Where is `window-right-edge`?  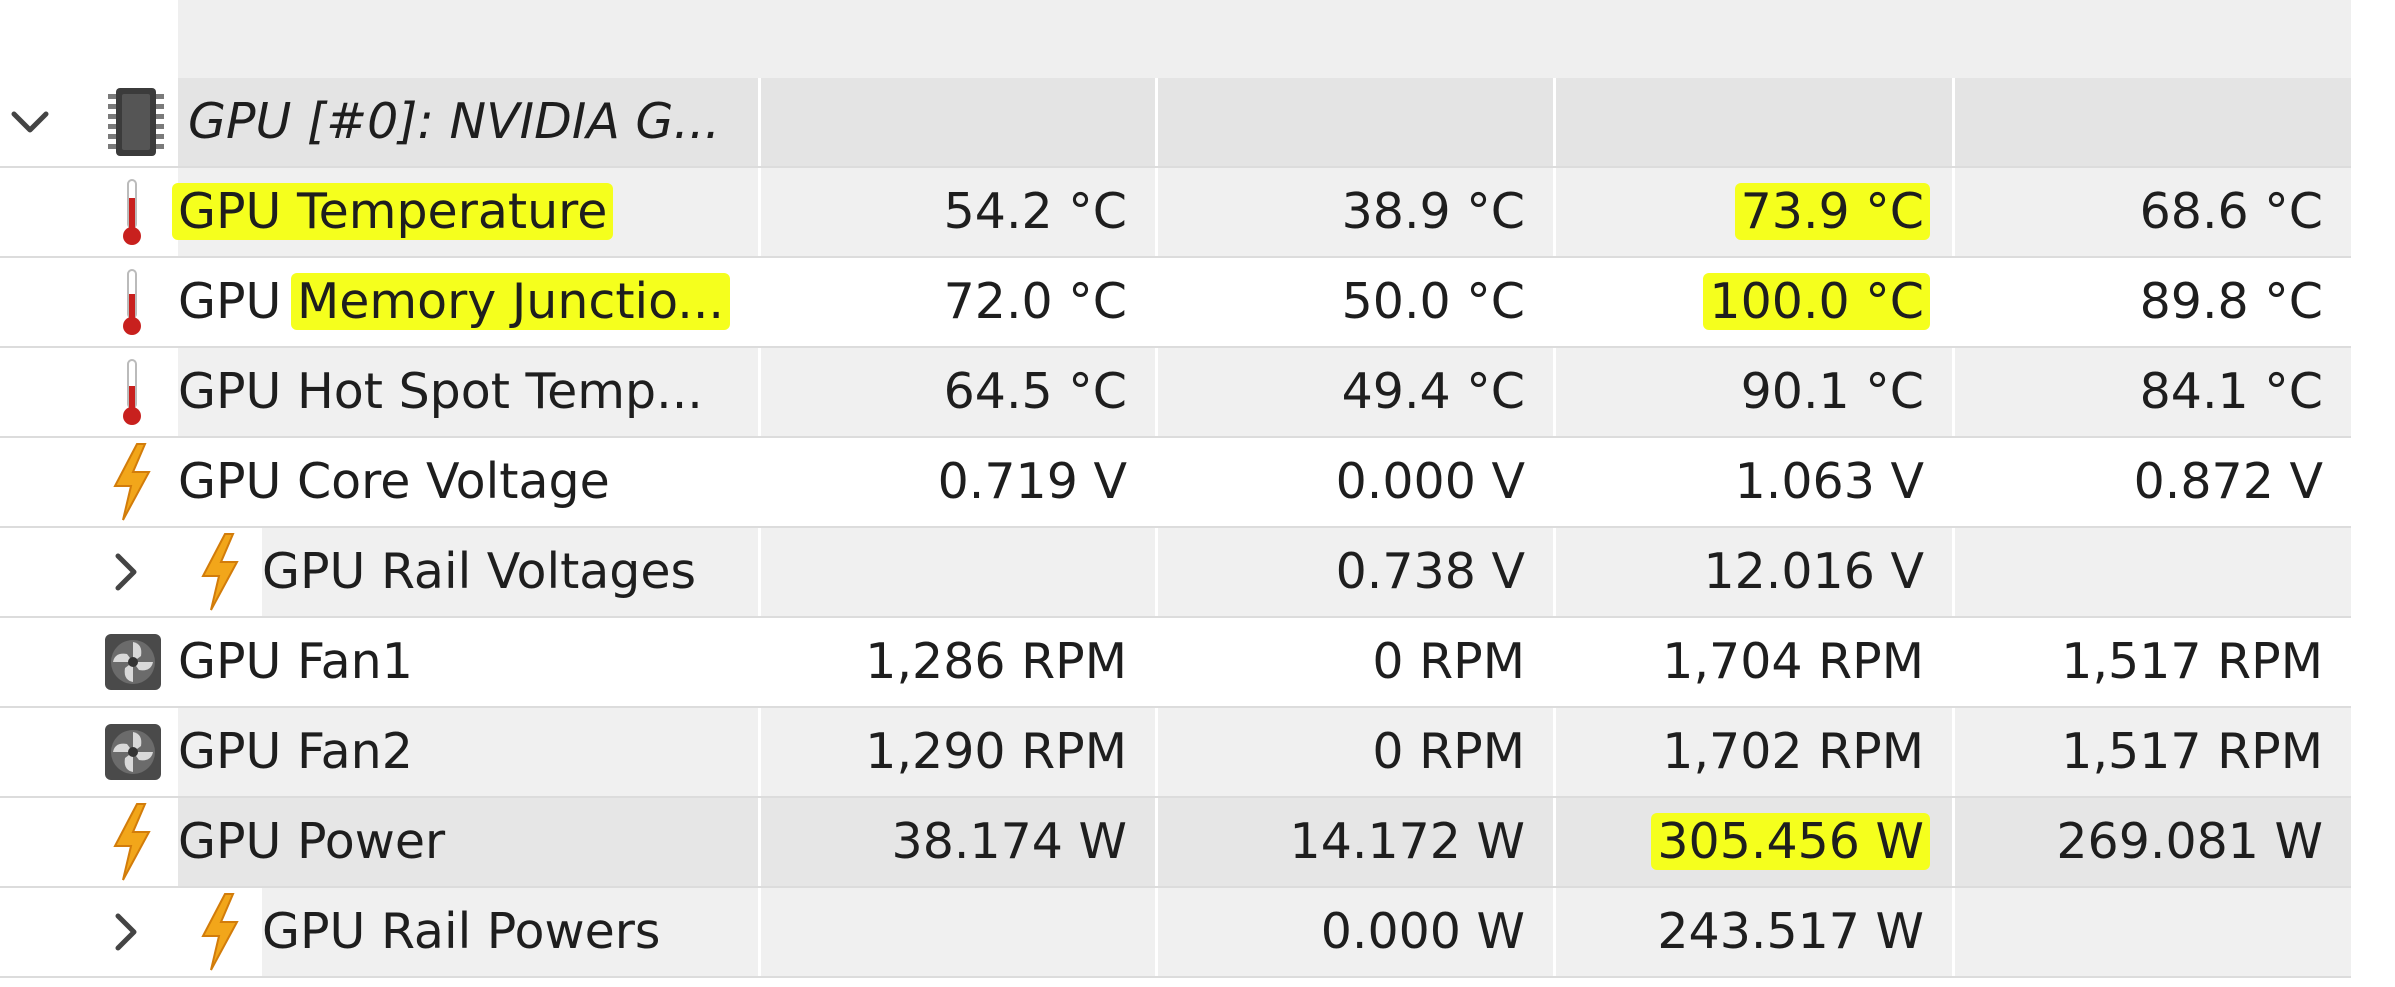 window-right-edge is located at coordinates (2373, 493).